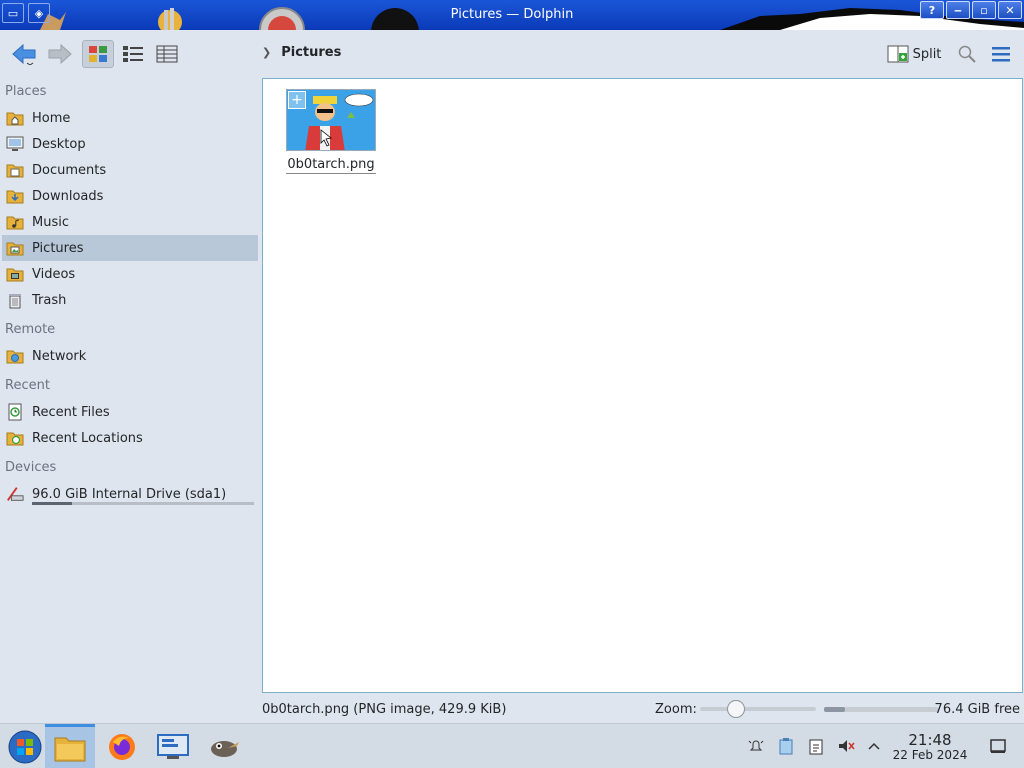 This screenshot has width=1024, height=768. I want to click on network-folder-icon, so click(15, 356).